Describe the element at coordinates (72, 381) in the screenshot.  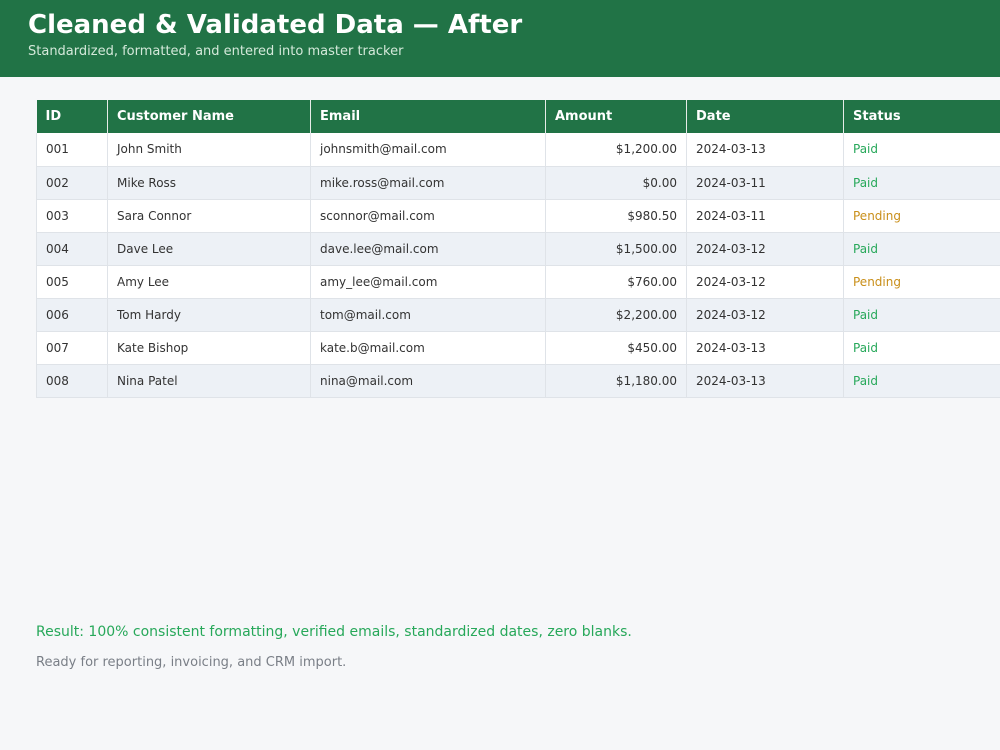
I see `cell-id: 008` at that location.